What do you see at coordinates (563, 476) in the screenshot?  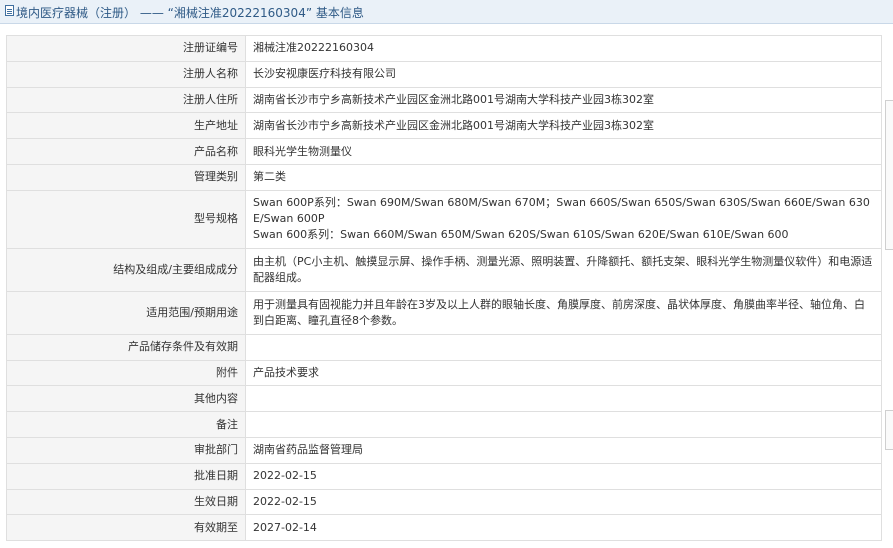 I see `approval-date-value: 2022-02-15` at bounding box center [563, 476].